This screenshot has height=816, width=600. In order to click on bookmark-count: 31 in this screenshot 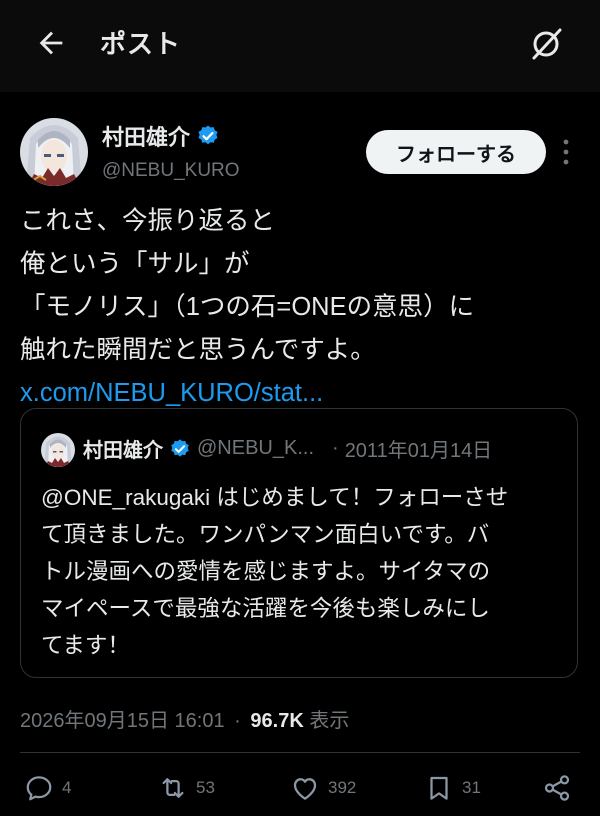, I will do `click(471, 787)`.